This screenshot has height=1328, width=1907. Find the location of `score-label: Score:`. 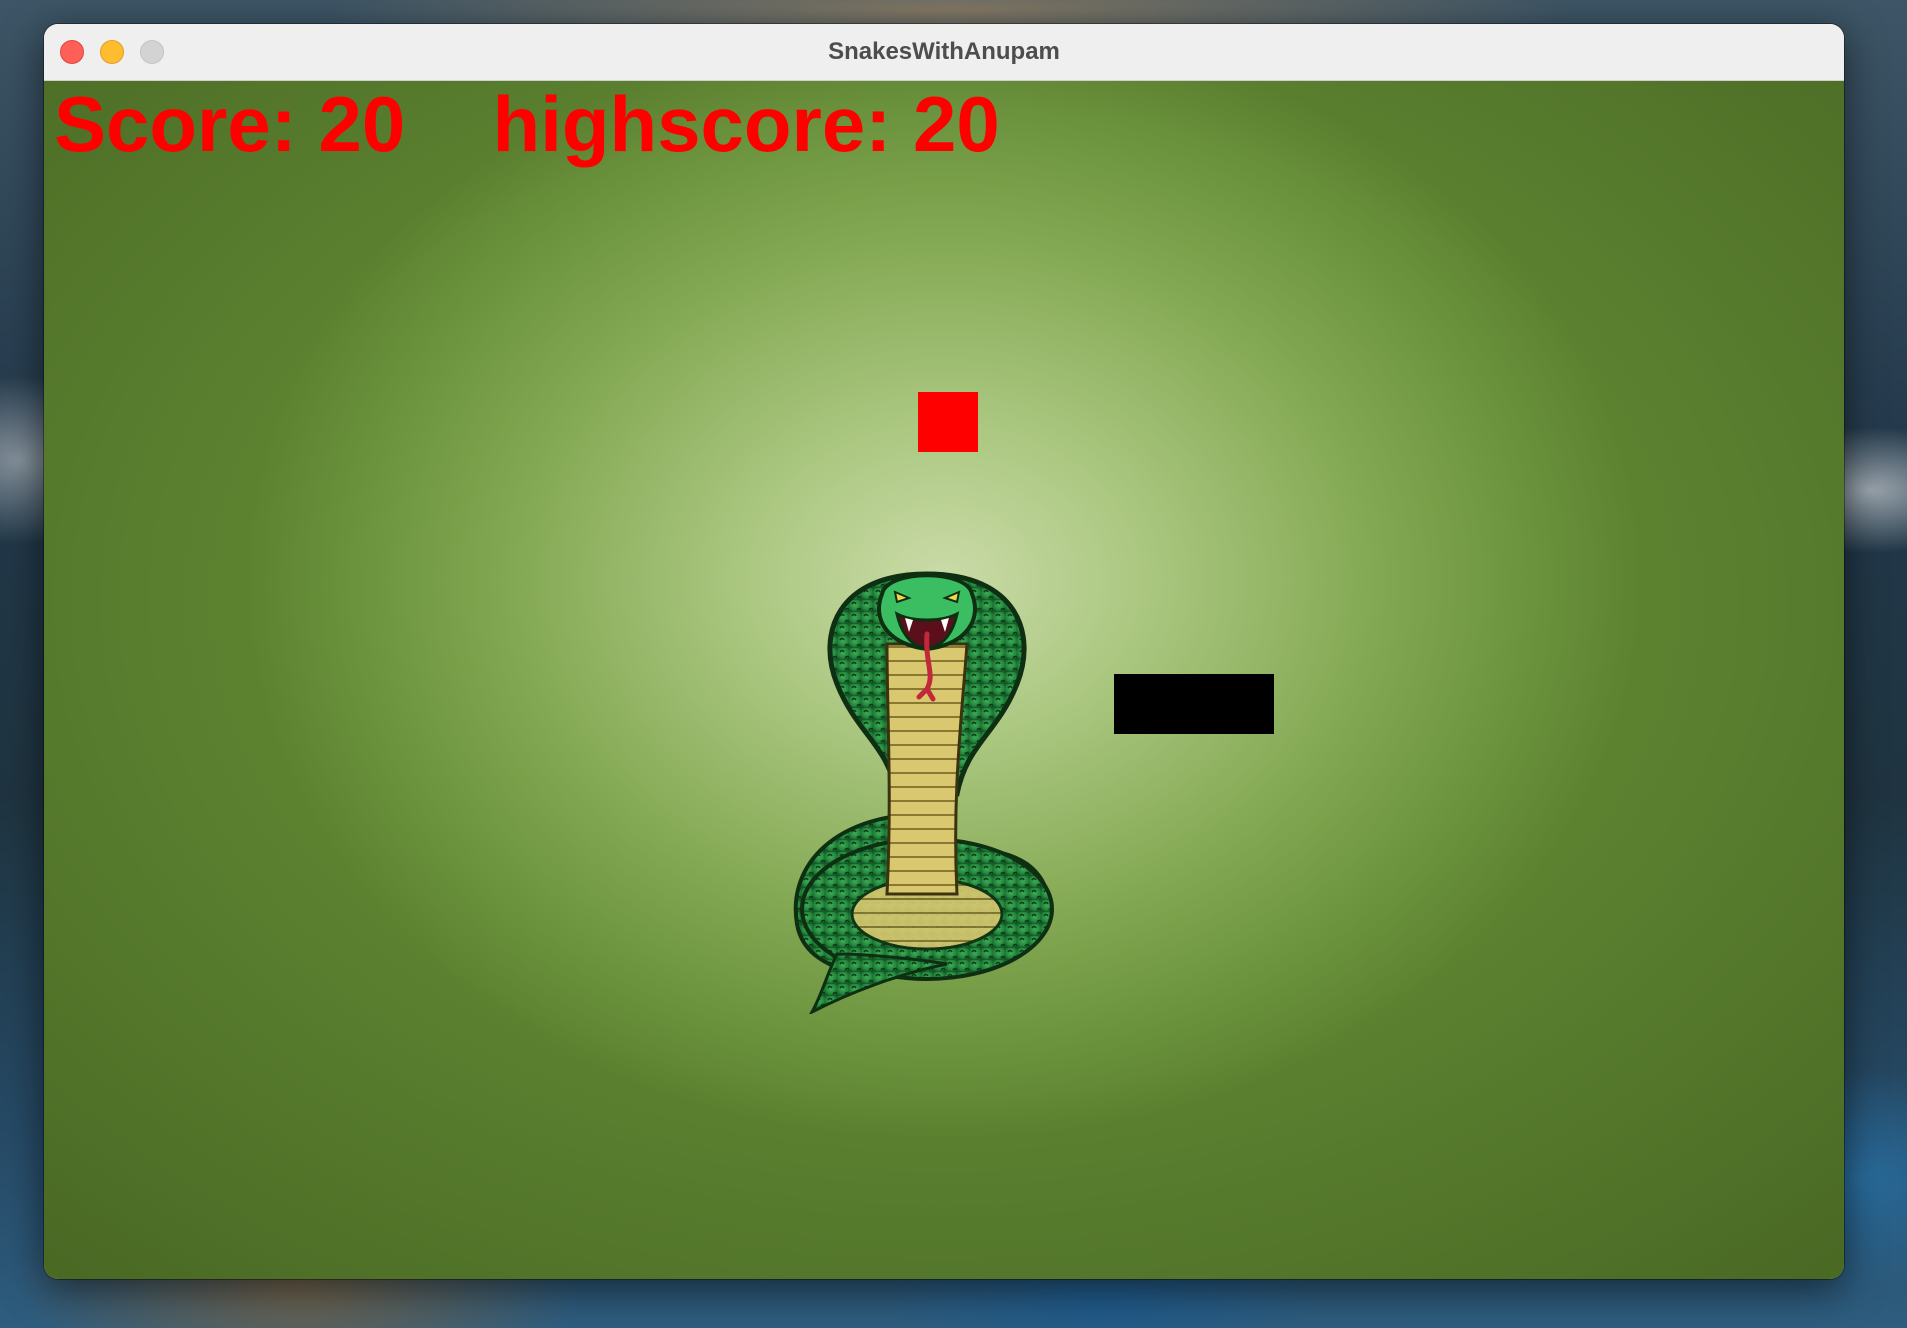

score-label: Score: is located at coordinates (175, 124).